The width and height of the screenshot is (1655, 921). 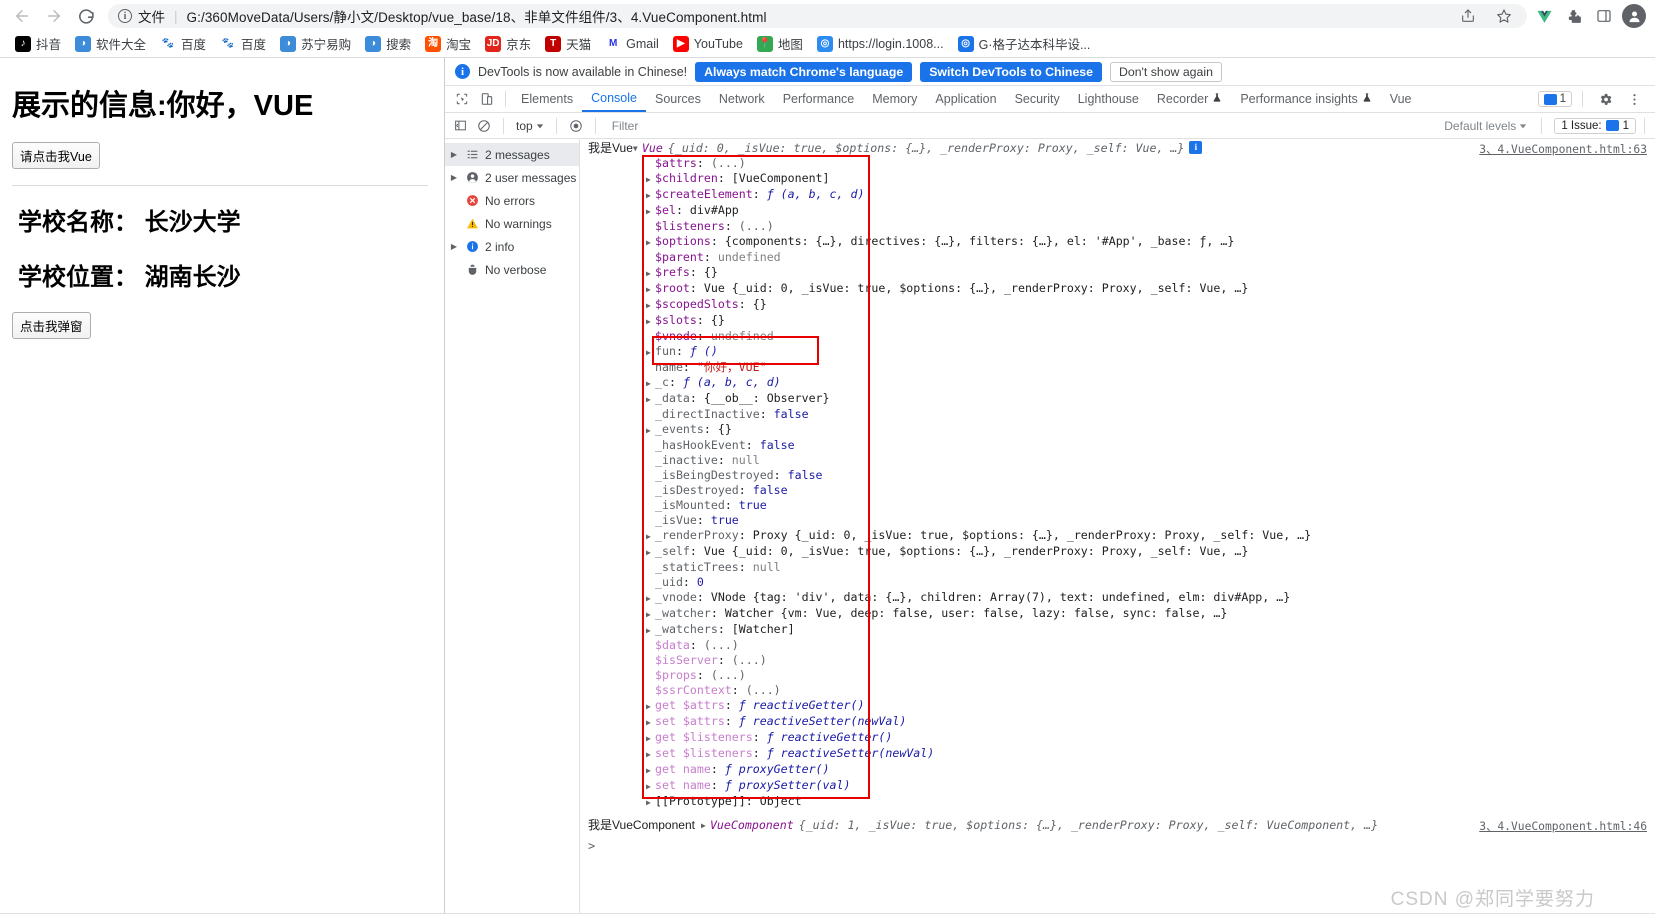 What do you see at coordinates (1117, 414) in the screenshot?
I see `object-property-row: _directInactive: false` at bounding box center [1117, 414].